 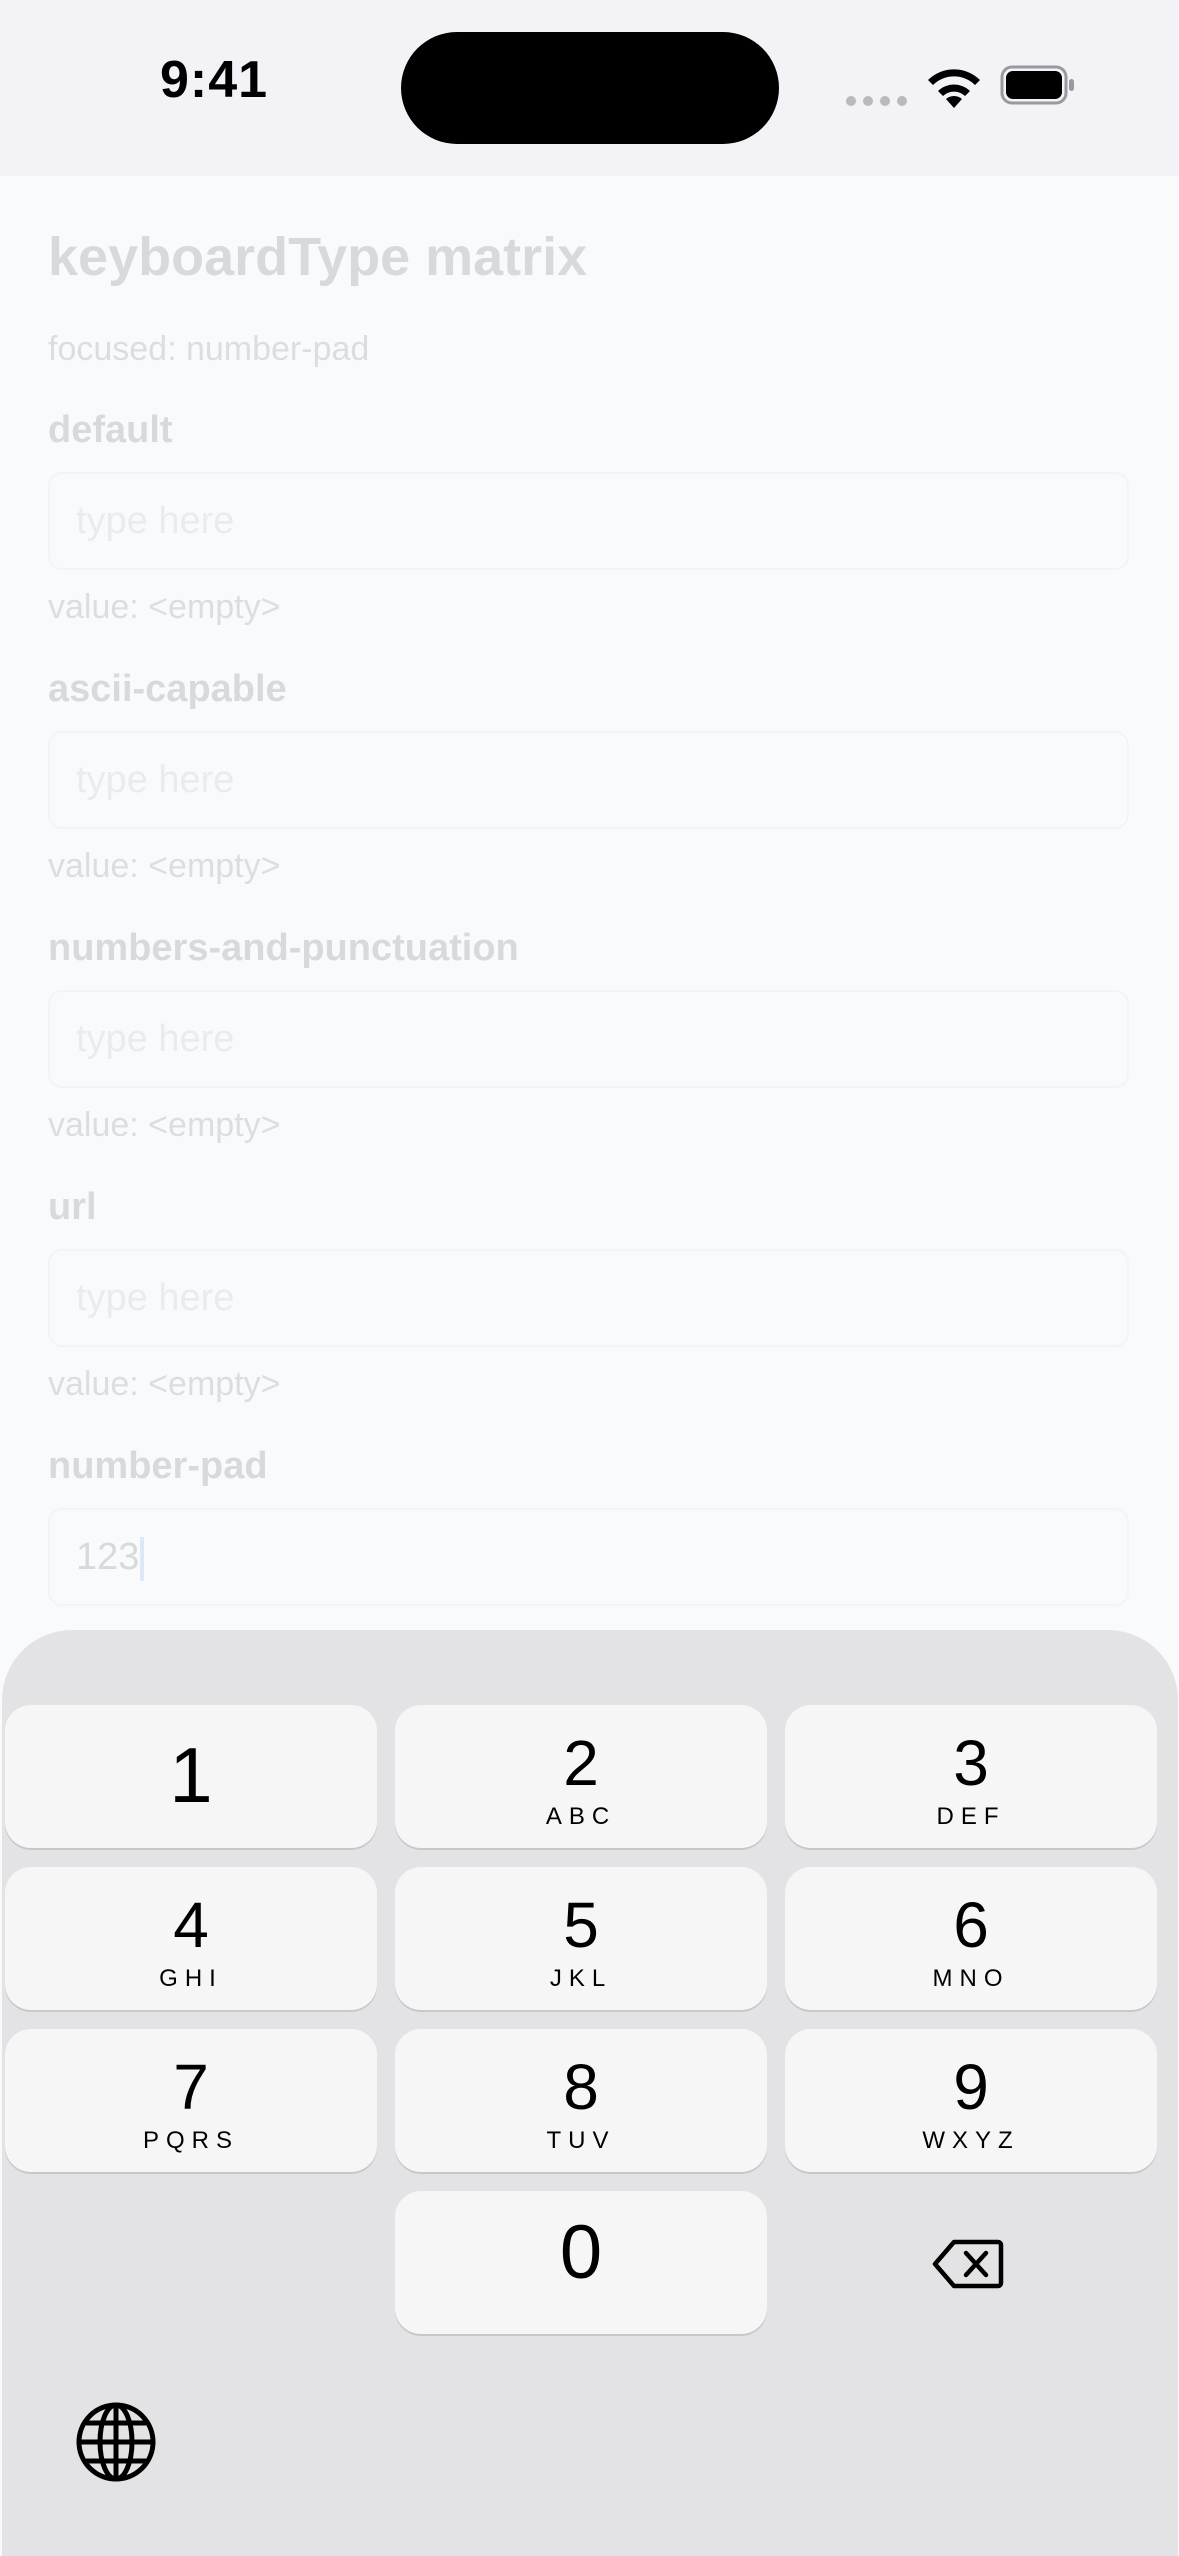 What do you see at coordinates (581, 1938) in the screenshot?
I see `key-5: 5 JKL` at bounding box center [581, 1938].